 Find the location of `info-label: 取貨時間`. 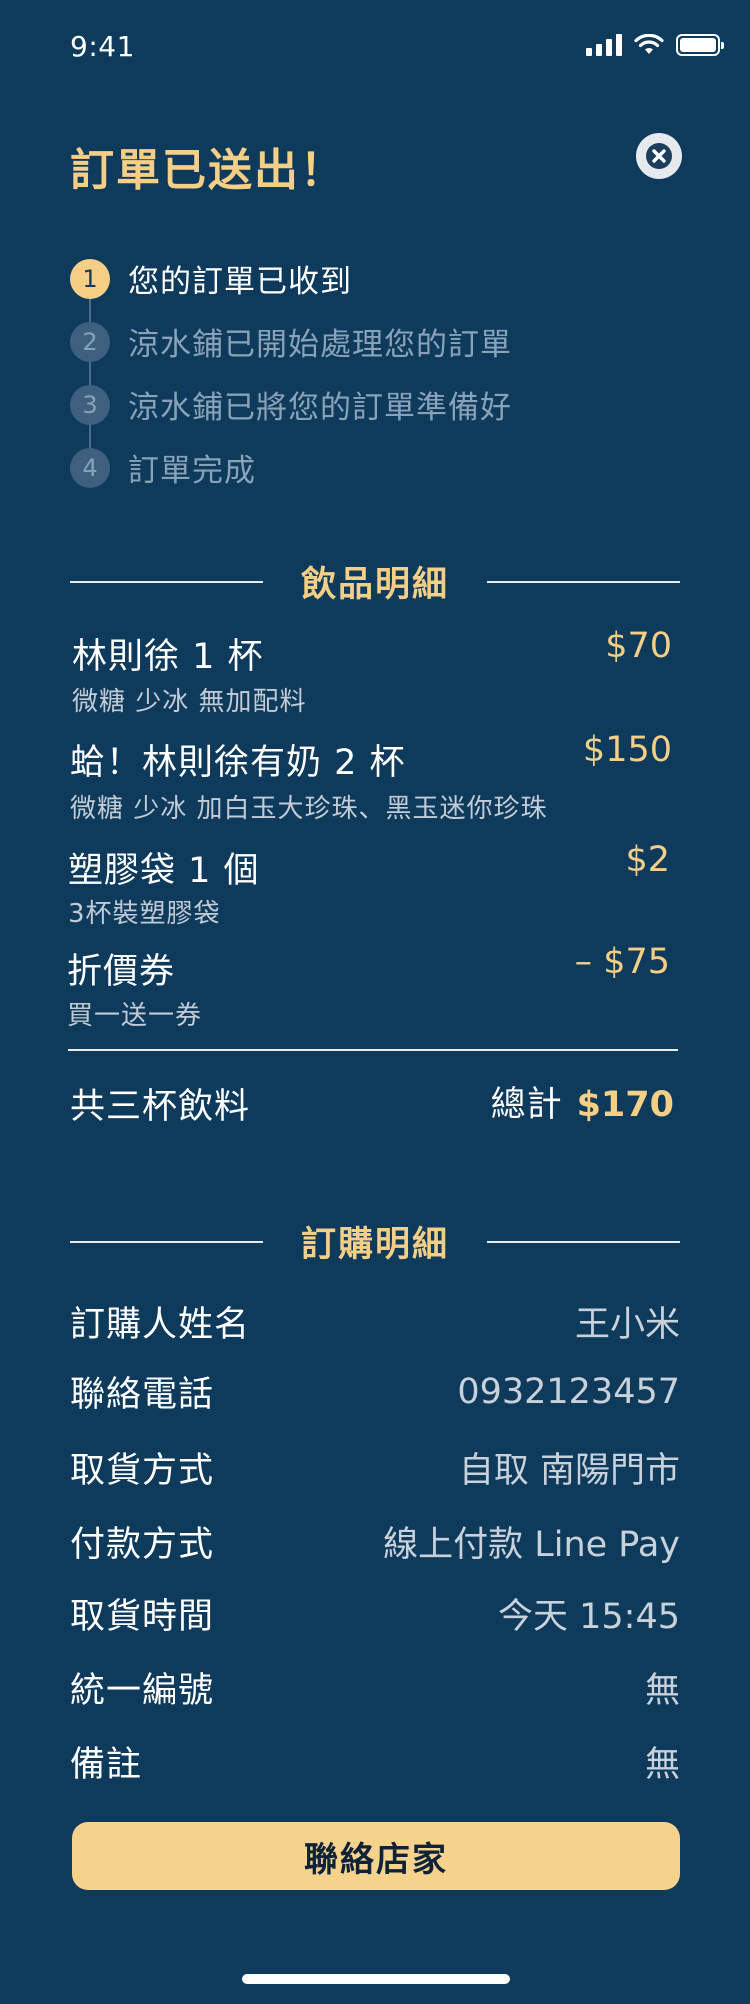

info-label: 取貨時間 is located at coordinates (142, 1617).